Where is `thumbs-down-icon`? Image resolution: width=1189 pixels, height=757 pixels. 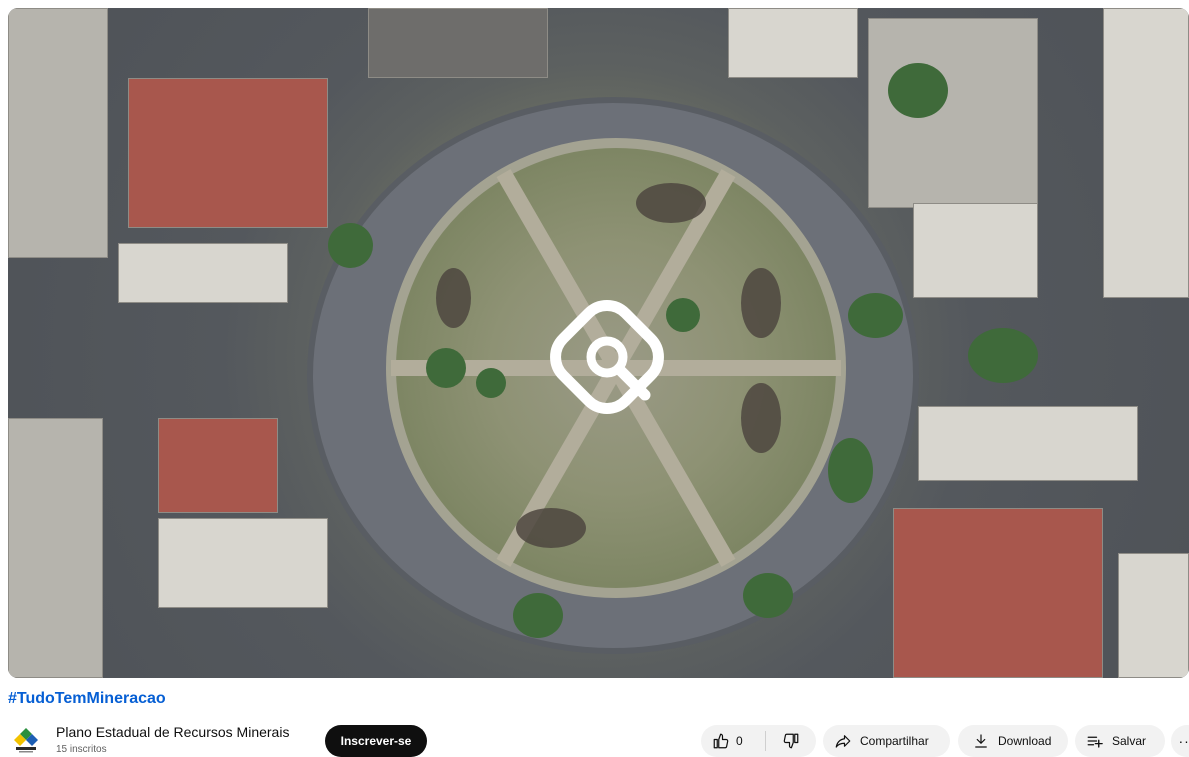
thumbs-down-icon is located at coordinates (791, 741).